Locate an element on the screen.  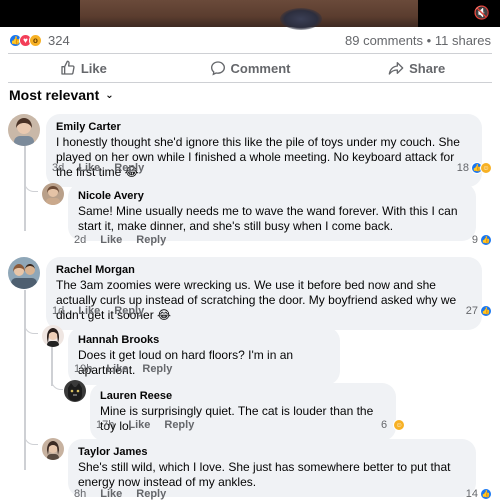
reaction-icons: 👍 ♥ o is located at coordinates (25, 40).